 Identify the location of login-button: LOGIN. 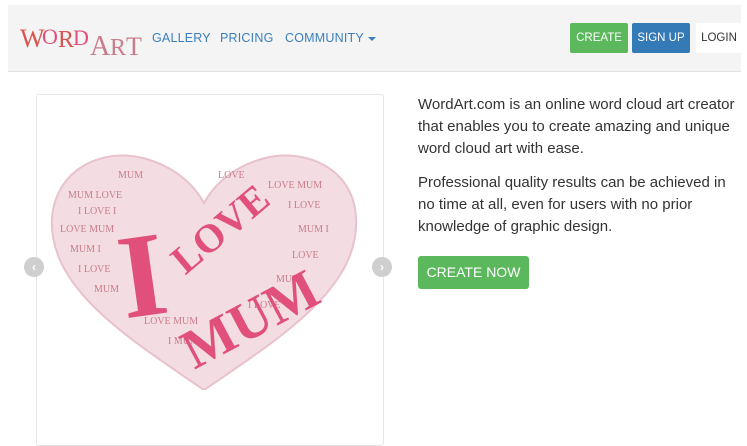
(719, 38).